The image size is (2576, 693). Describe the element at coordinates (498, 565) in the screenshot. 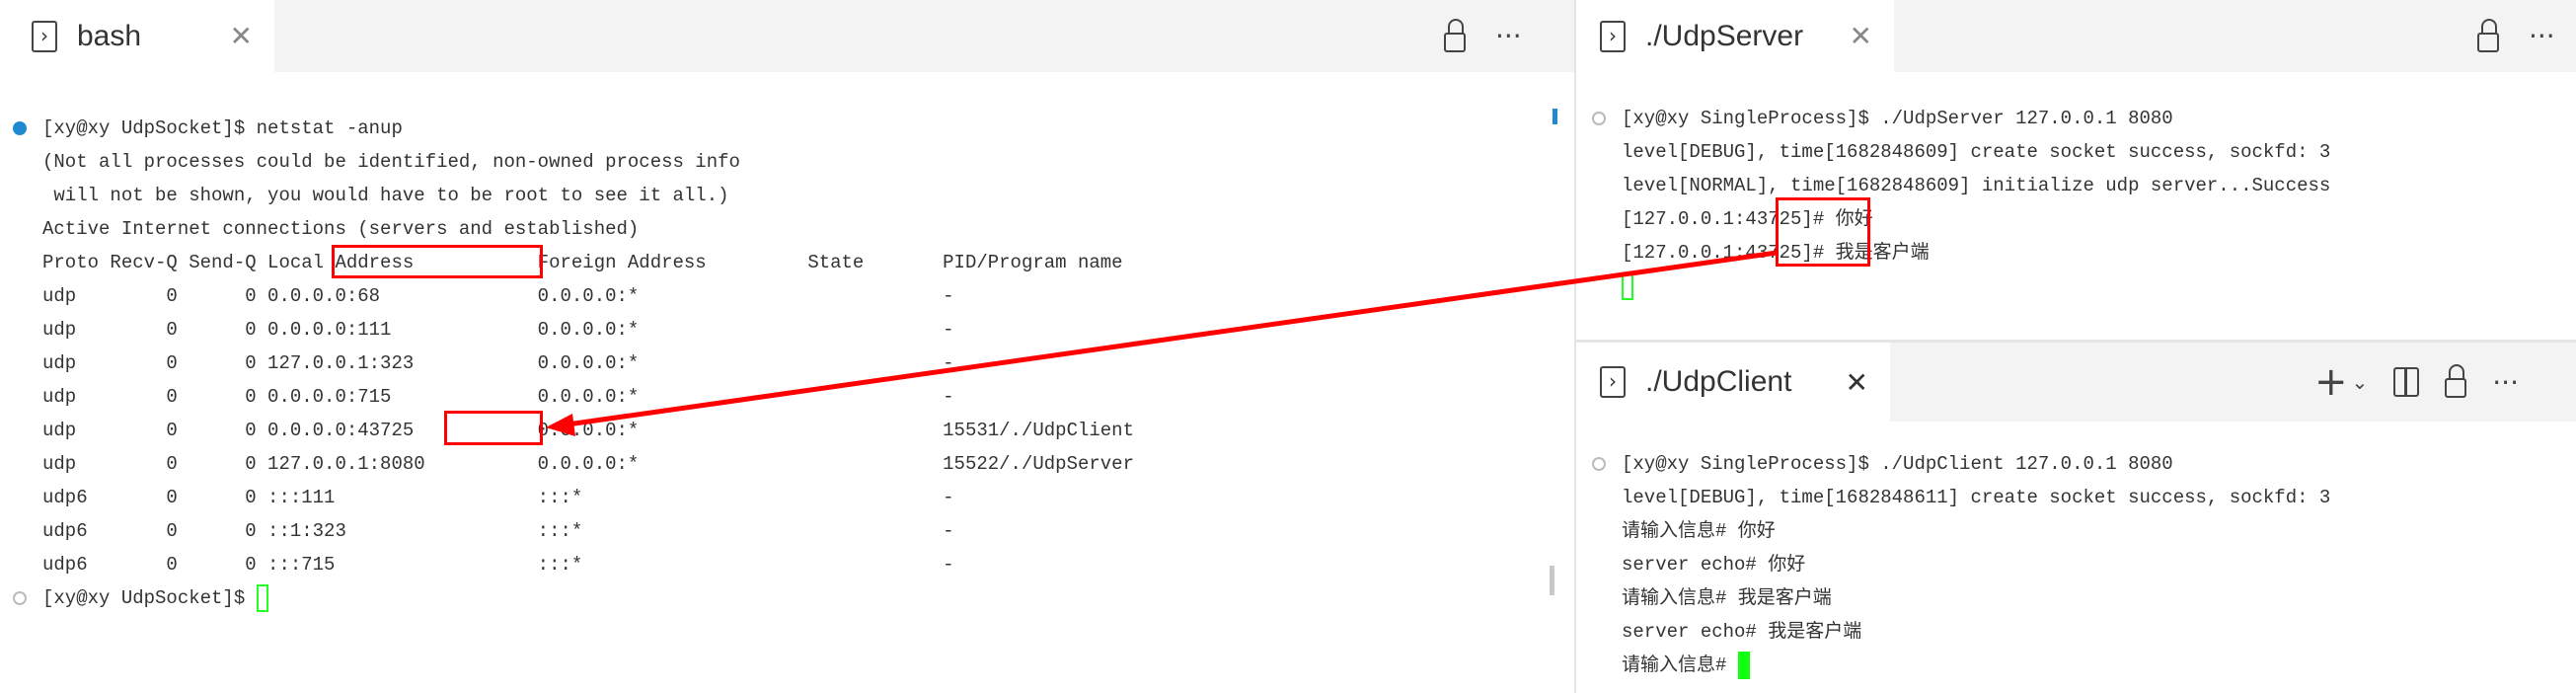

I see `table-row: udp6 0 0 :::715 :::* -` at that location.